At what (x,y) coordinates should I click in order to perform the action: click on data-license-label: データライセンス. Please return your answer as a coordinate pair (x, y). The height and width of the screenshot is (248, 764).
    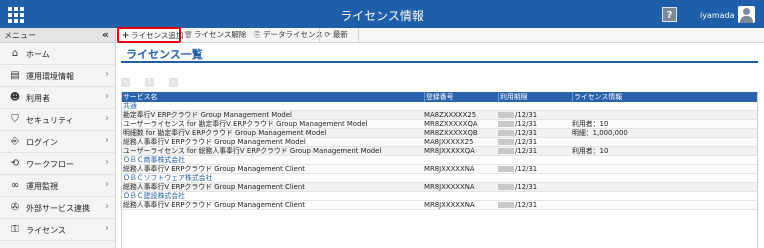
    Looking at the image, I should click on (293, 34).